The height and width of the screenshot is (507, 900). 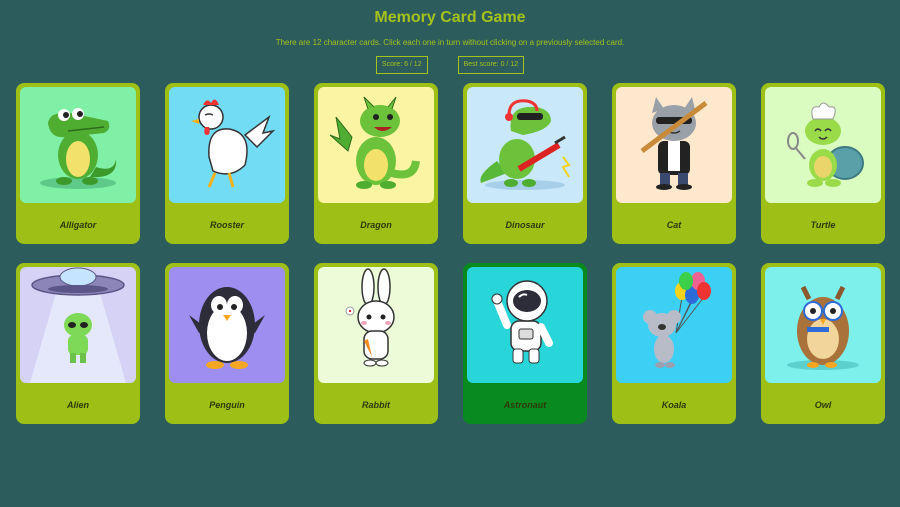 I want to click on penguin-icon, so click(x=227, y=325).